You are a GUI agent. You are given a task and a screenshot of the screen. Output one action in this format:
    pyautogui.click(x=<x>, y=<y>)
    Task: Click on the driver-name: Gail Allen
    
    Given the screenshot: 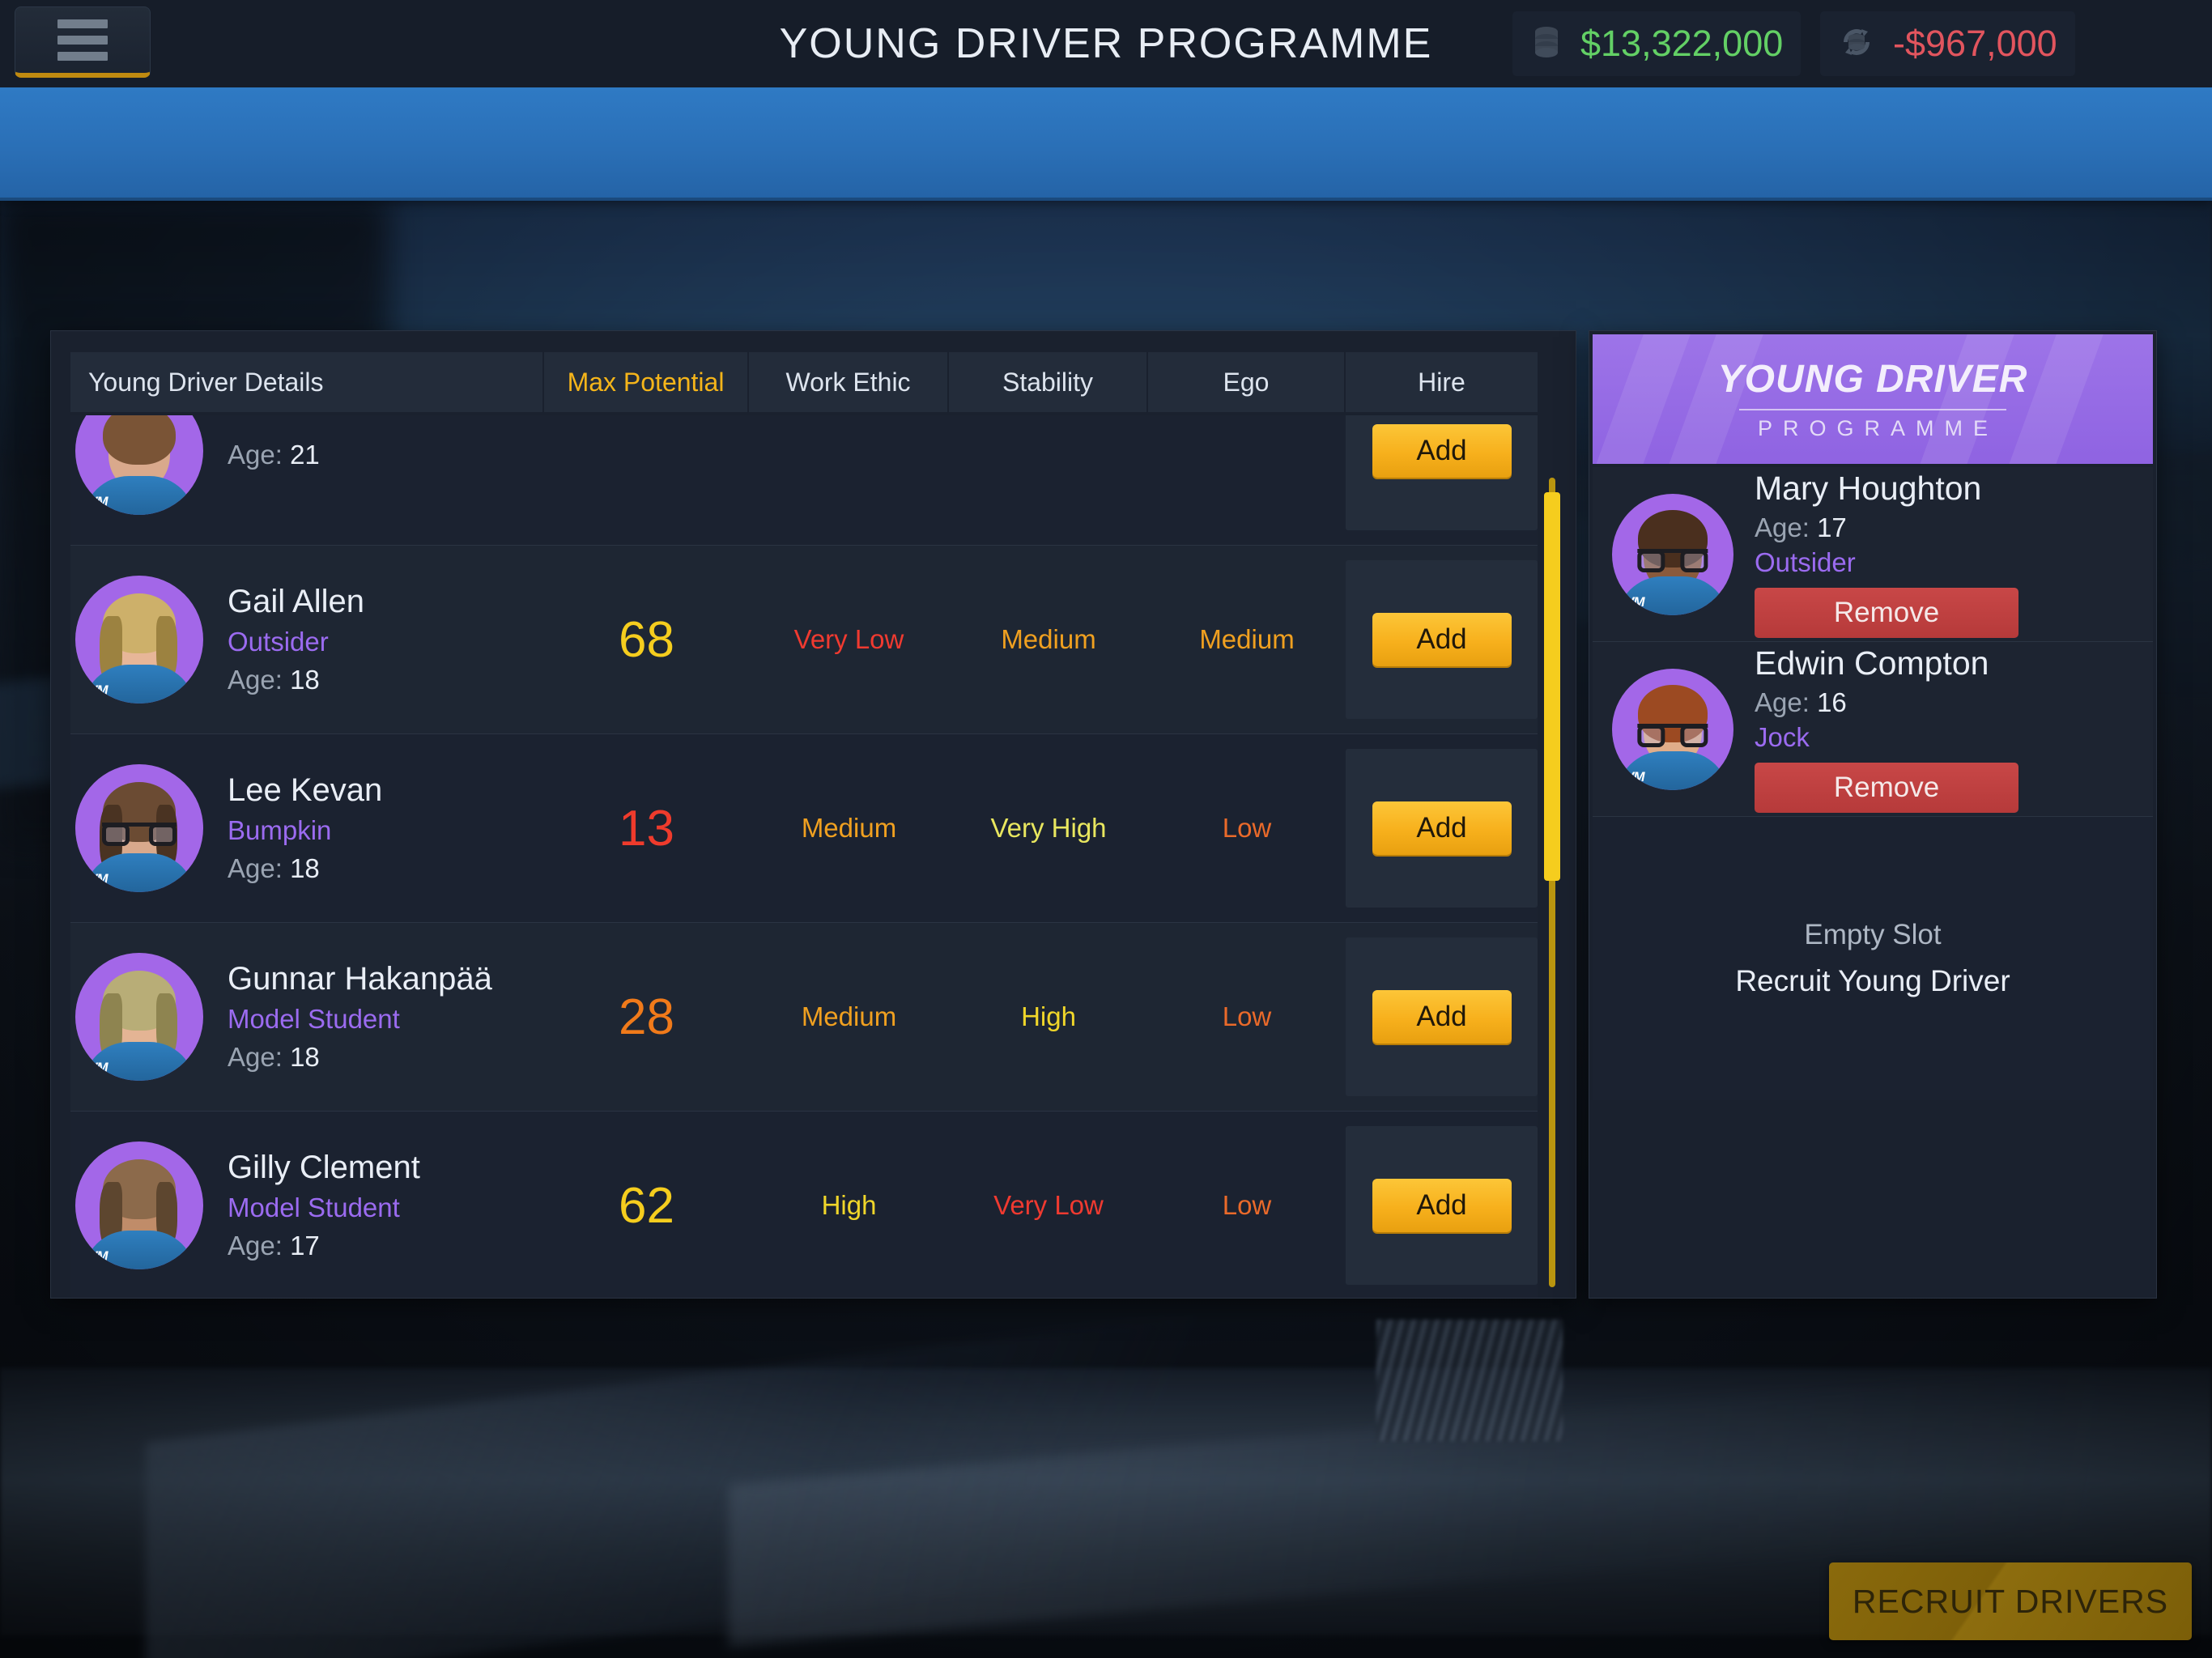 What is the action you would take?
    pyautogui.click(x=296, y=602)
    